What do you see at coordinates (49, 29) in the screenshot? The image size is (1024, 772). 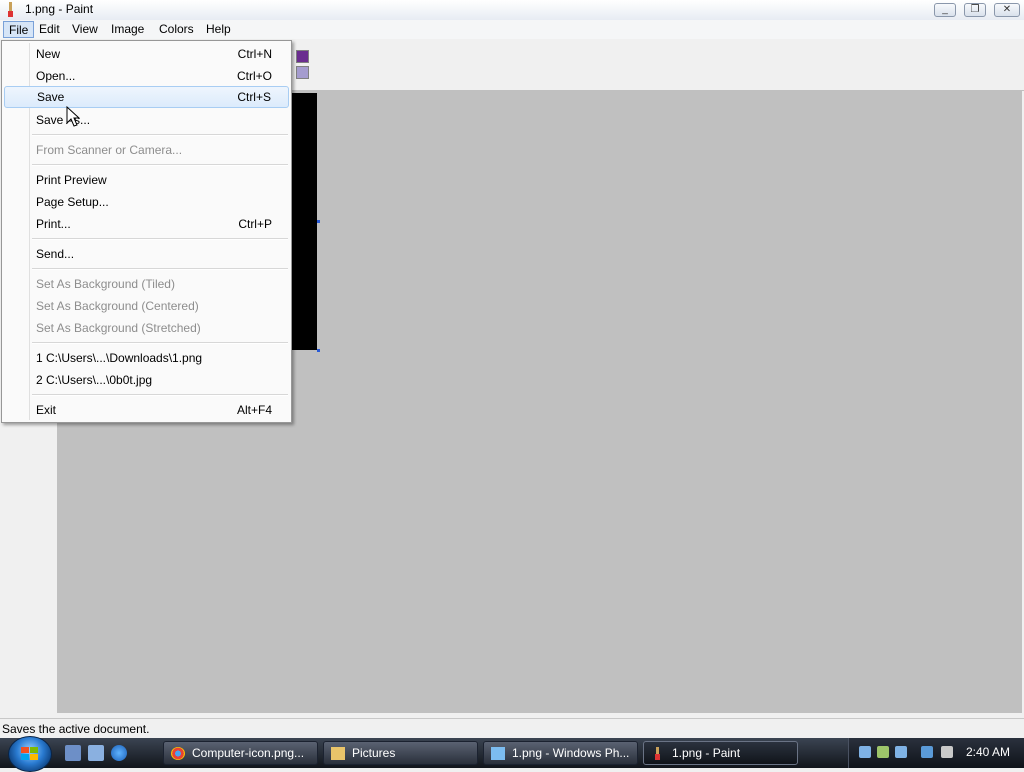 I see `menu-edit: Edit` at bounding box center [49, 29].